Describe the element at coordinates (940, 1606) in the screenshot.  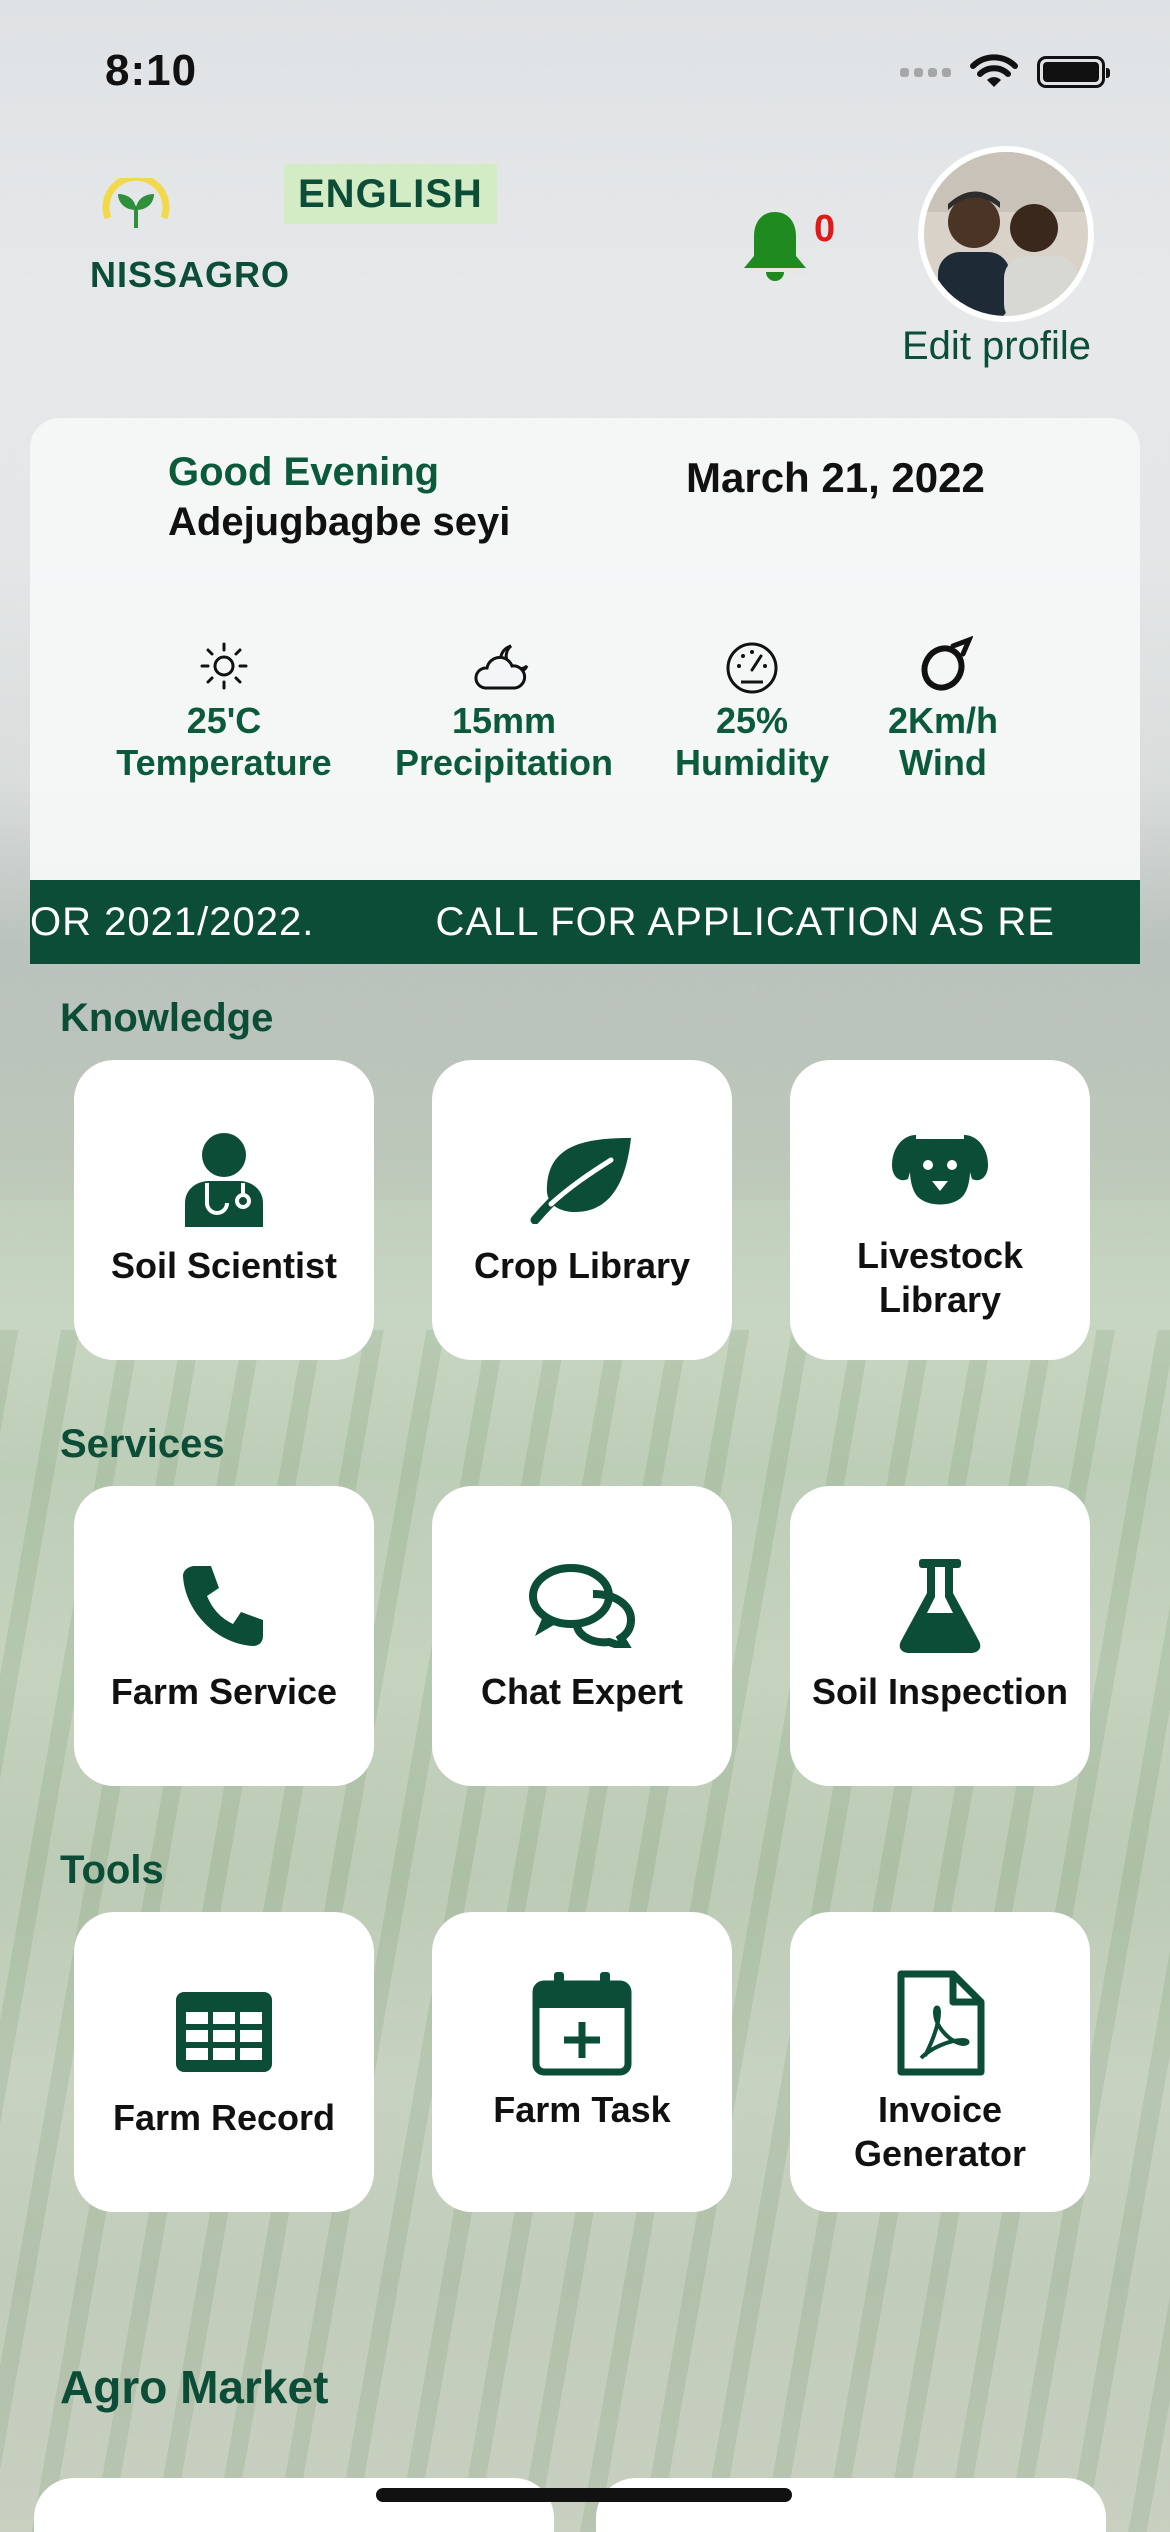
I see `flask-icon` at that location.